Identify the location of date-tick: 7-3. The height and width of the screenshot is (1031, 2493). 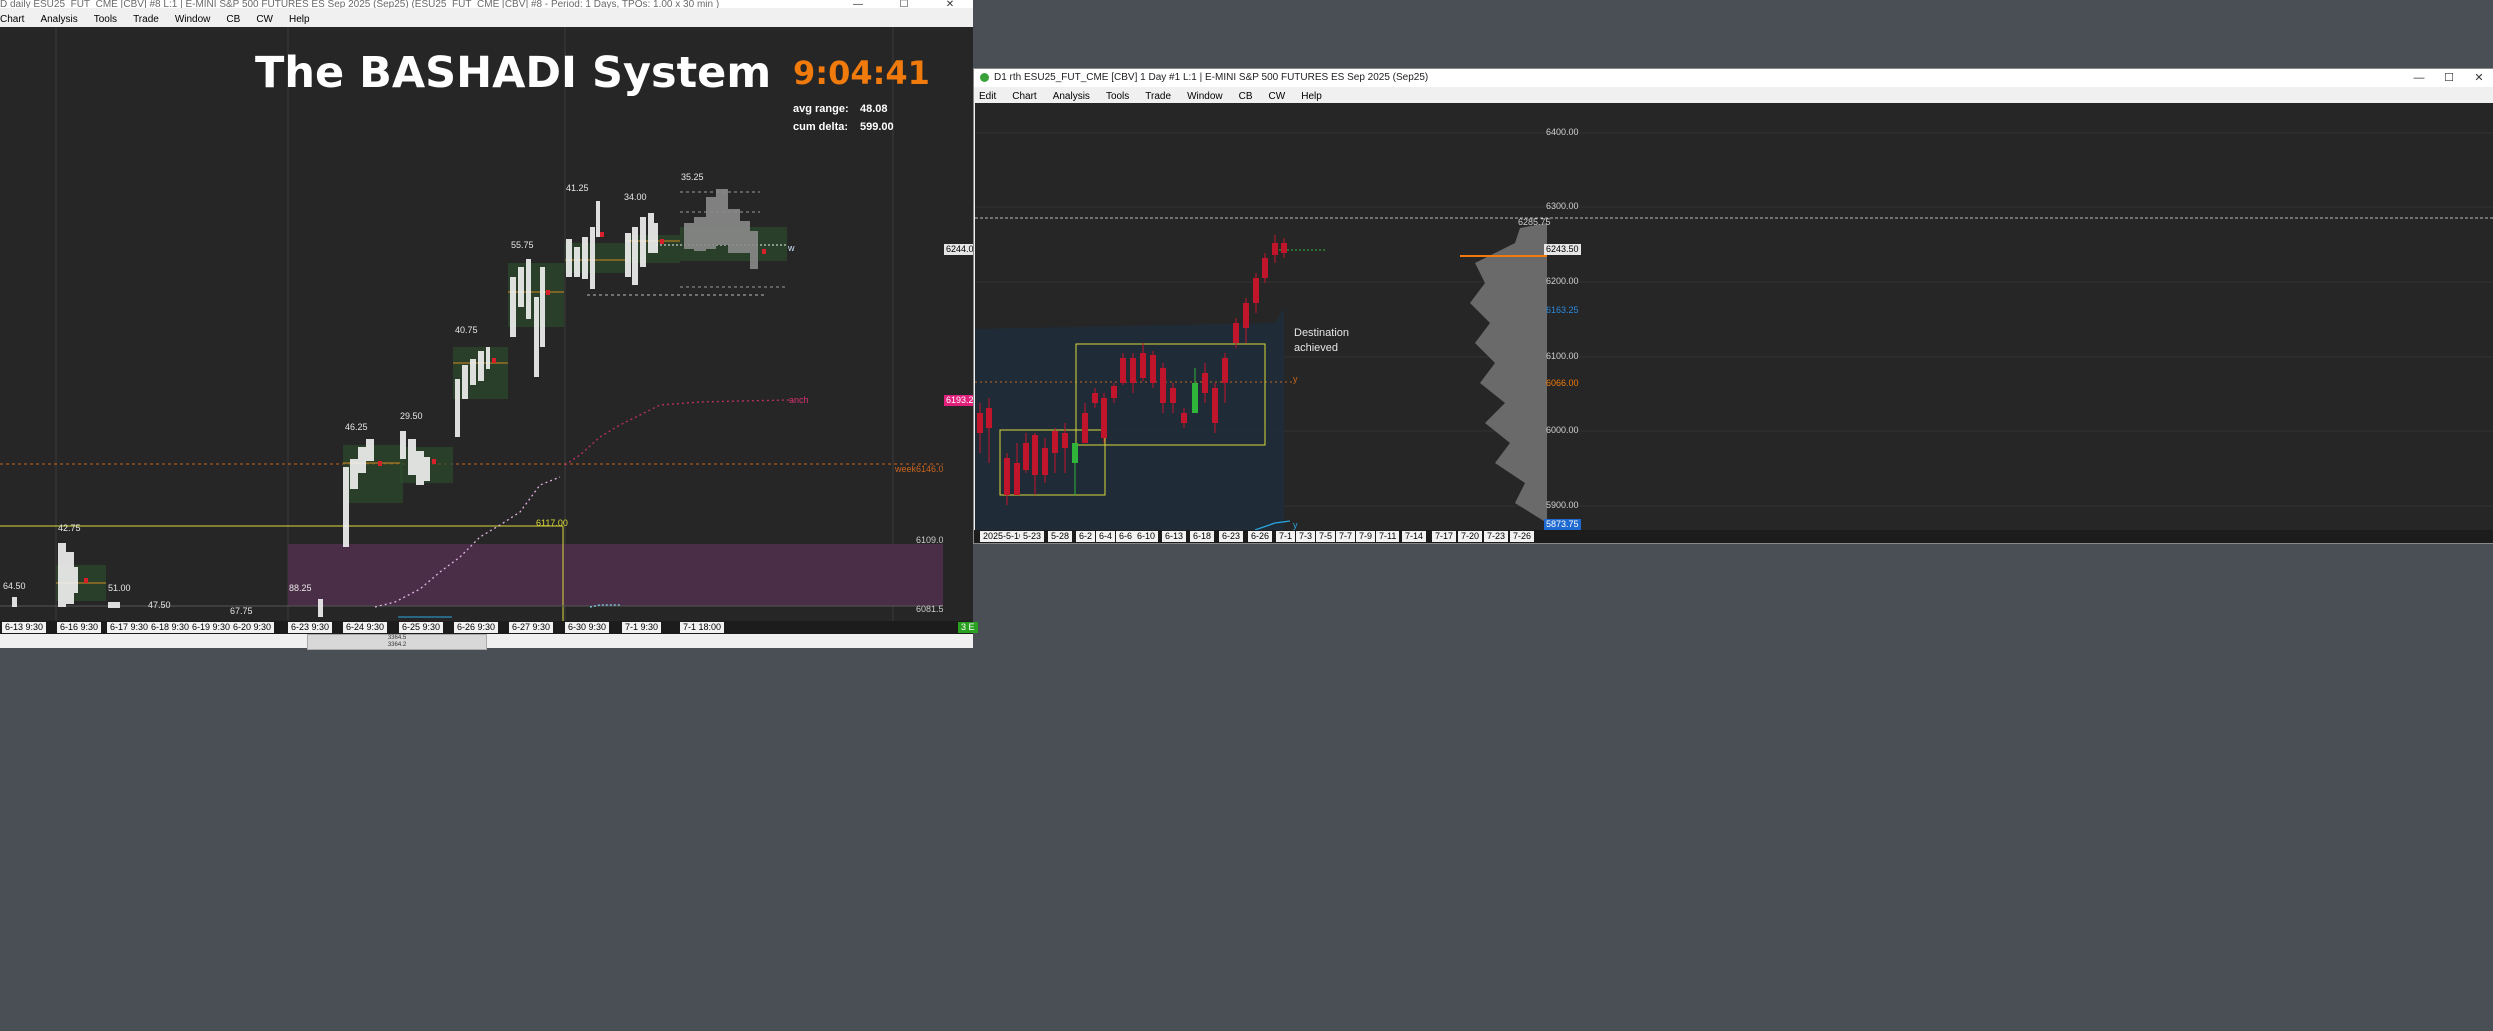
(1306, 536).